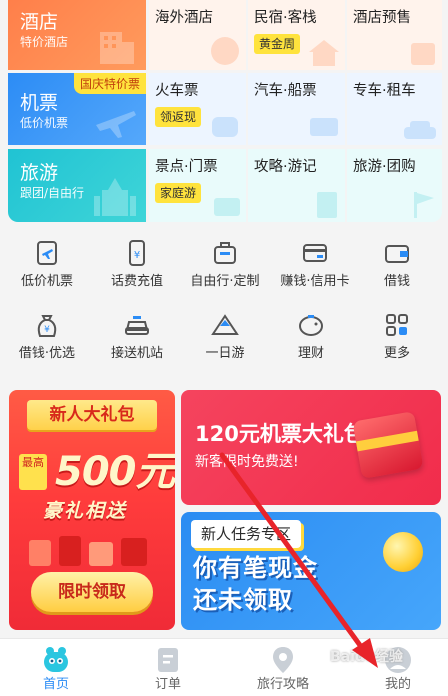 The width and height of the screenshot is (448, 696). I want to click on train-ticket-label: 火车票, so click(177, 91).